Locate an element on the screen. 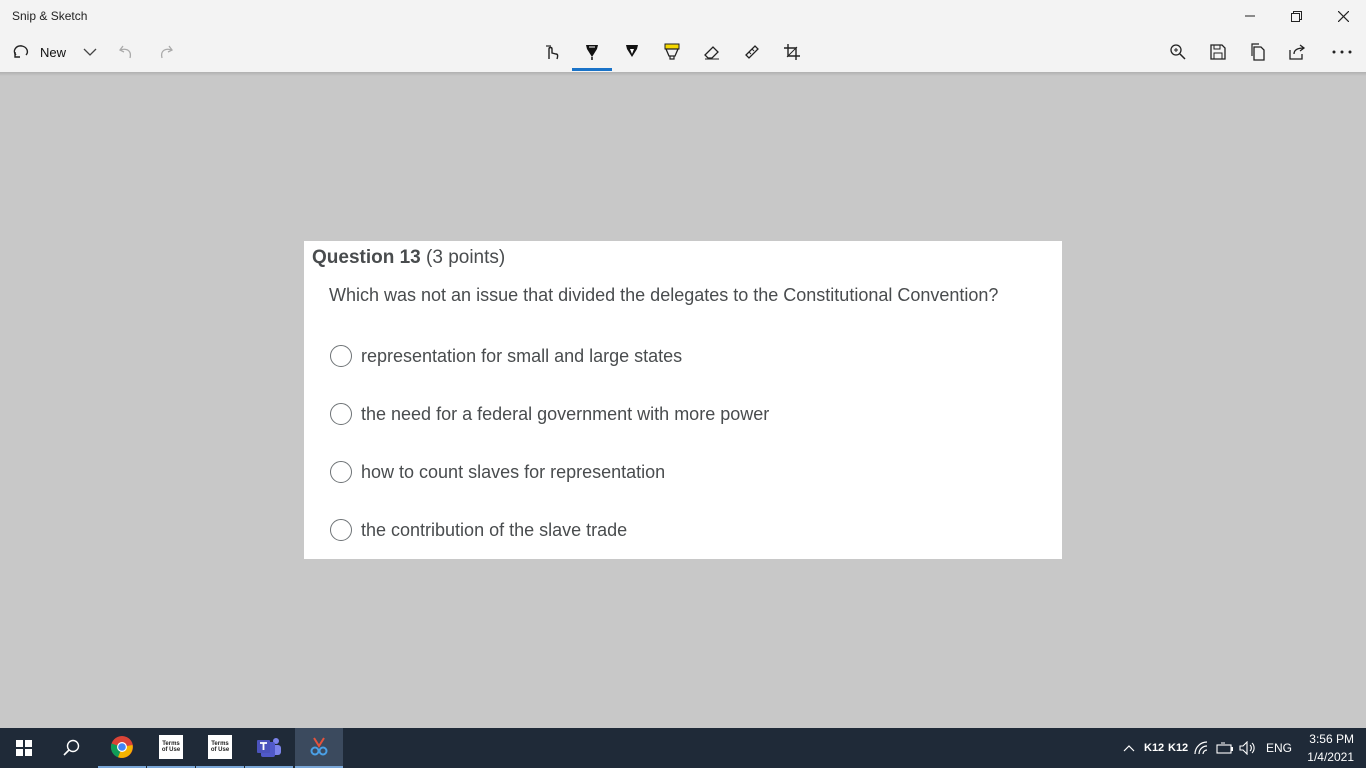  question-points: (3 points) is located at coordinates (466, 257).